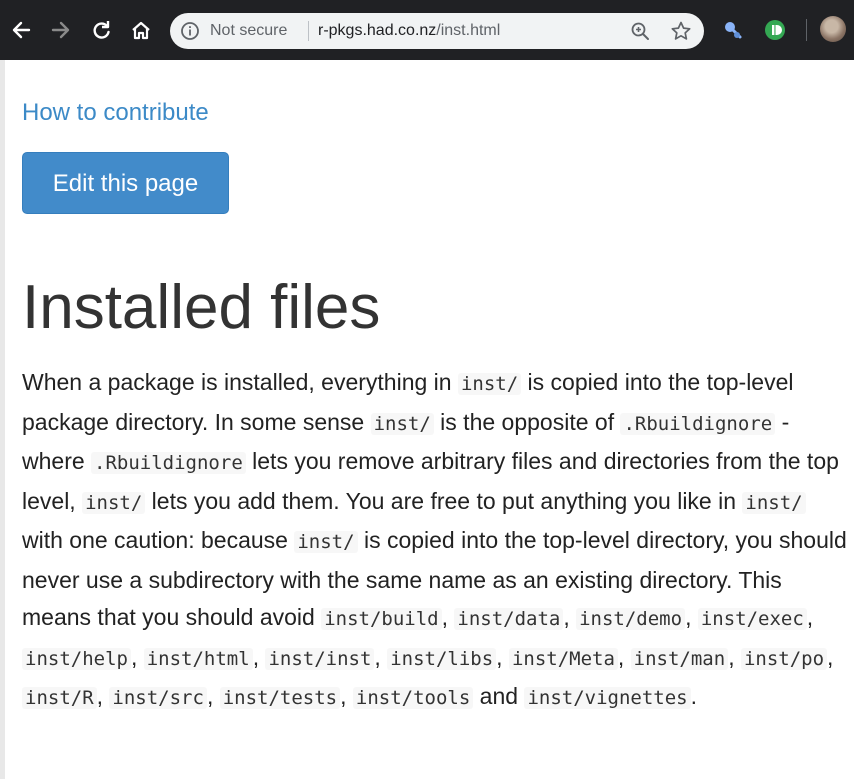 Image resolution: width=854 pixels, height=779 pixels. I want to click on inline-code: inst/tests, so click(280, 698).